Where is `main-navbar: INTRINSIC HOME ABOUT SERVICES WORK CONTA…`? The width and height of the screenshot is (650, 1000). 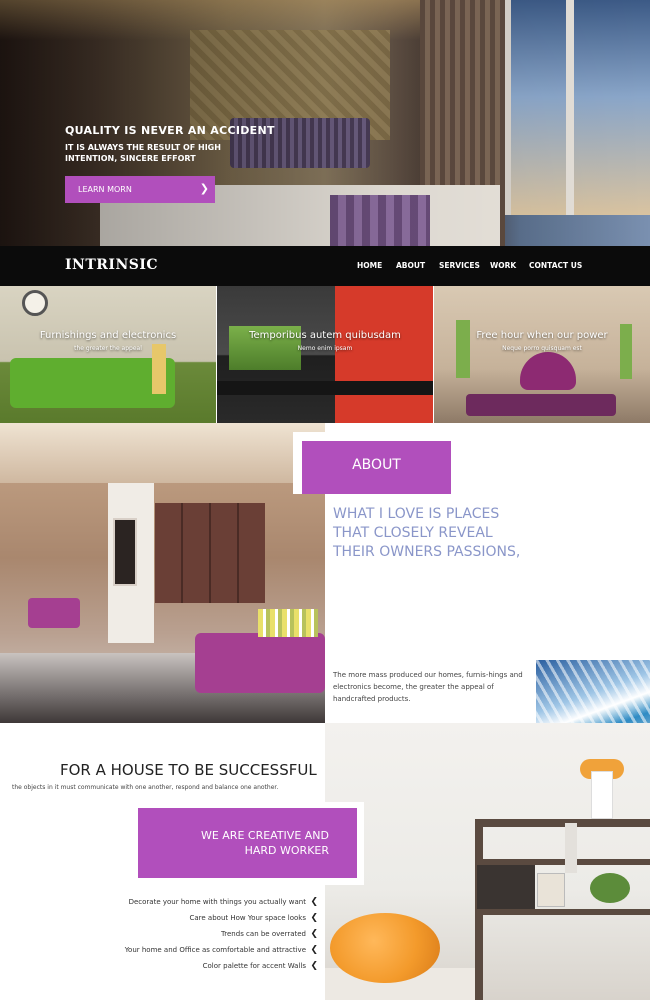
main-navbar: INTRINSIC HOME ABOUT SERVICES WORK CONTA… is located at coordinates (325, 266).